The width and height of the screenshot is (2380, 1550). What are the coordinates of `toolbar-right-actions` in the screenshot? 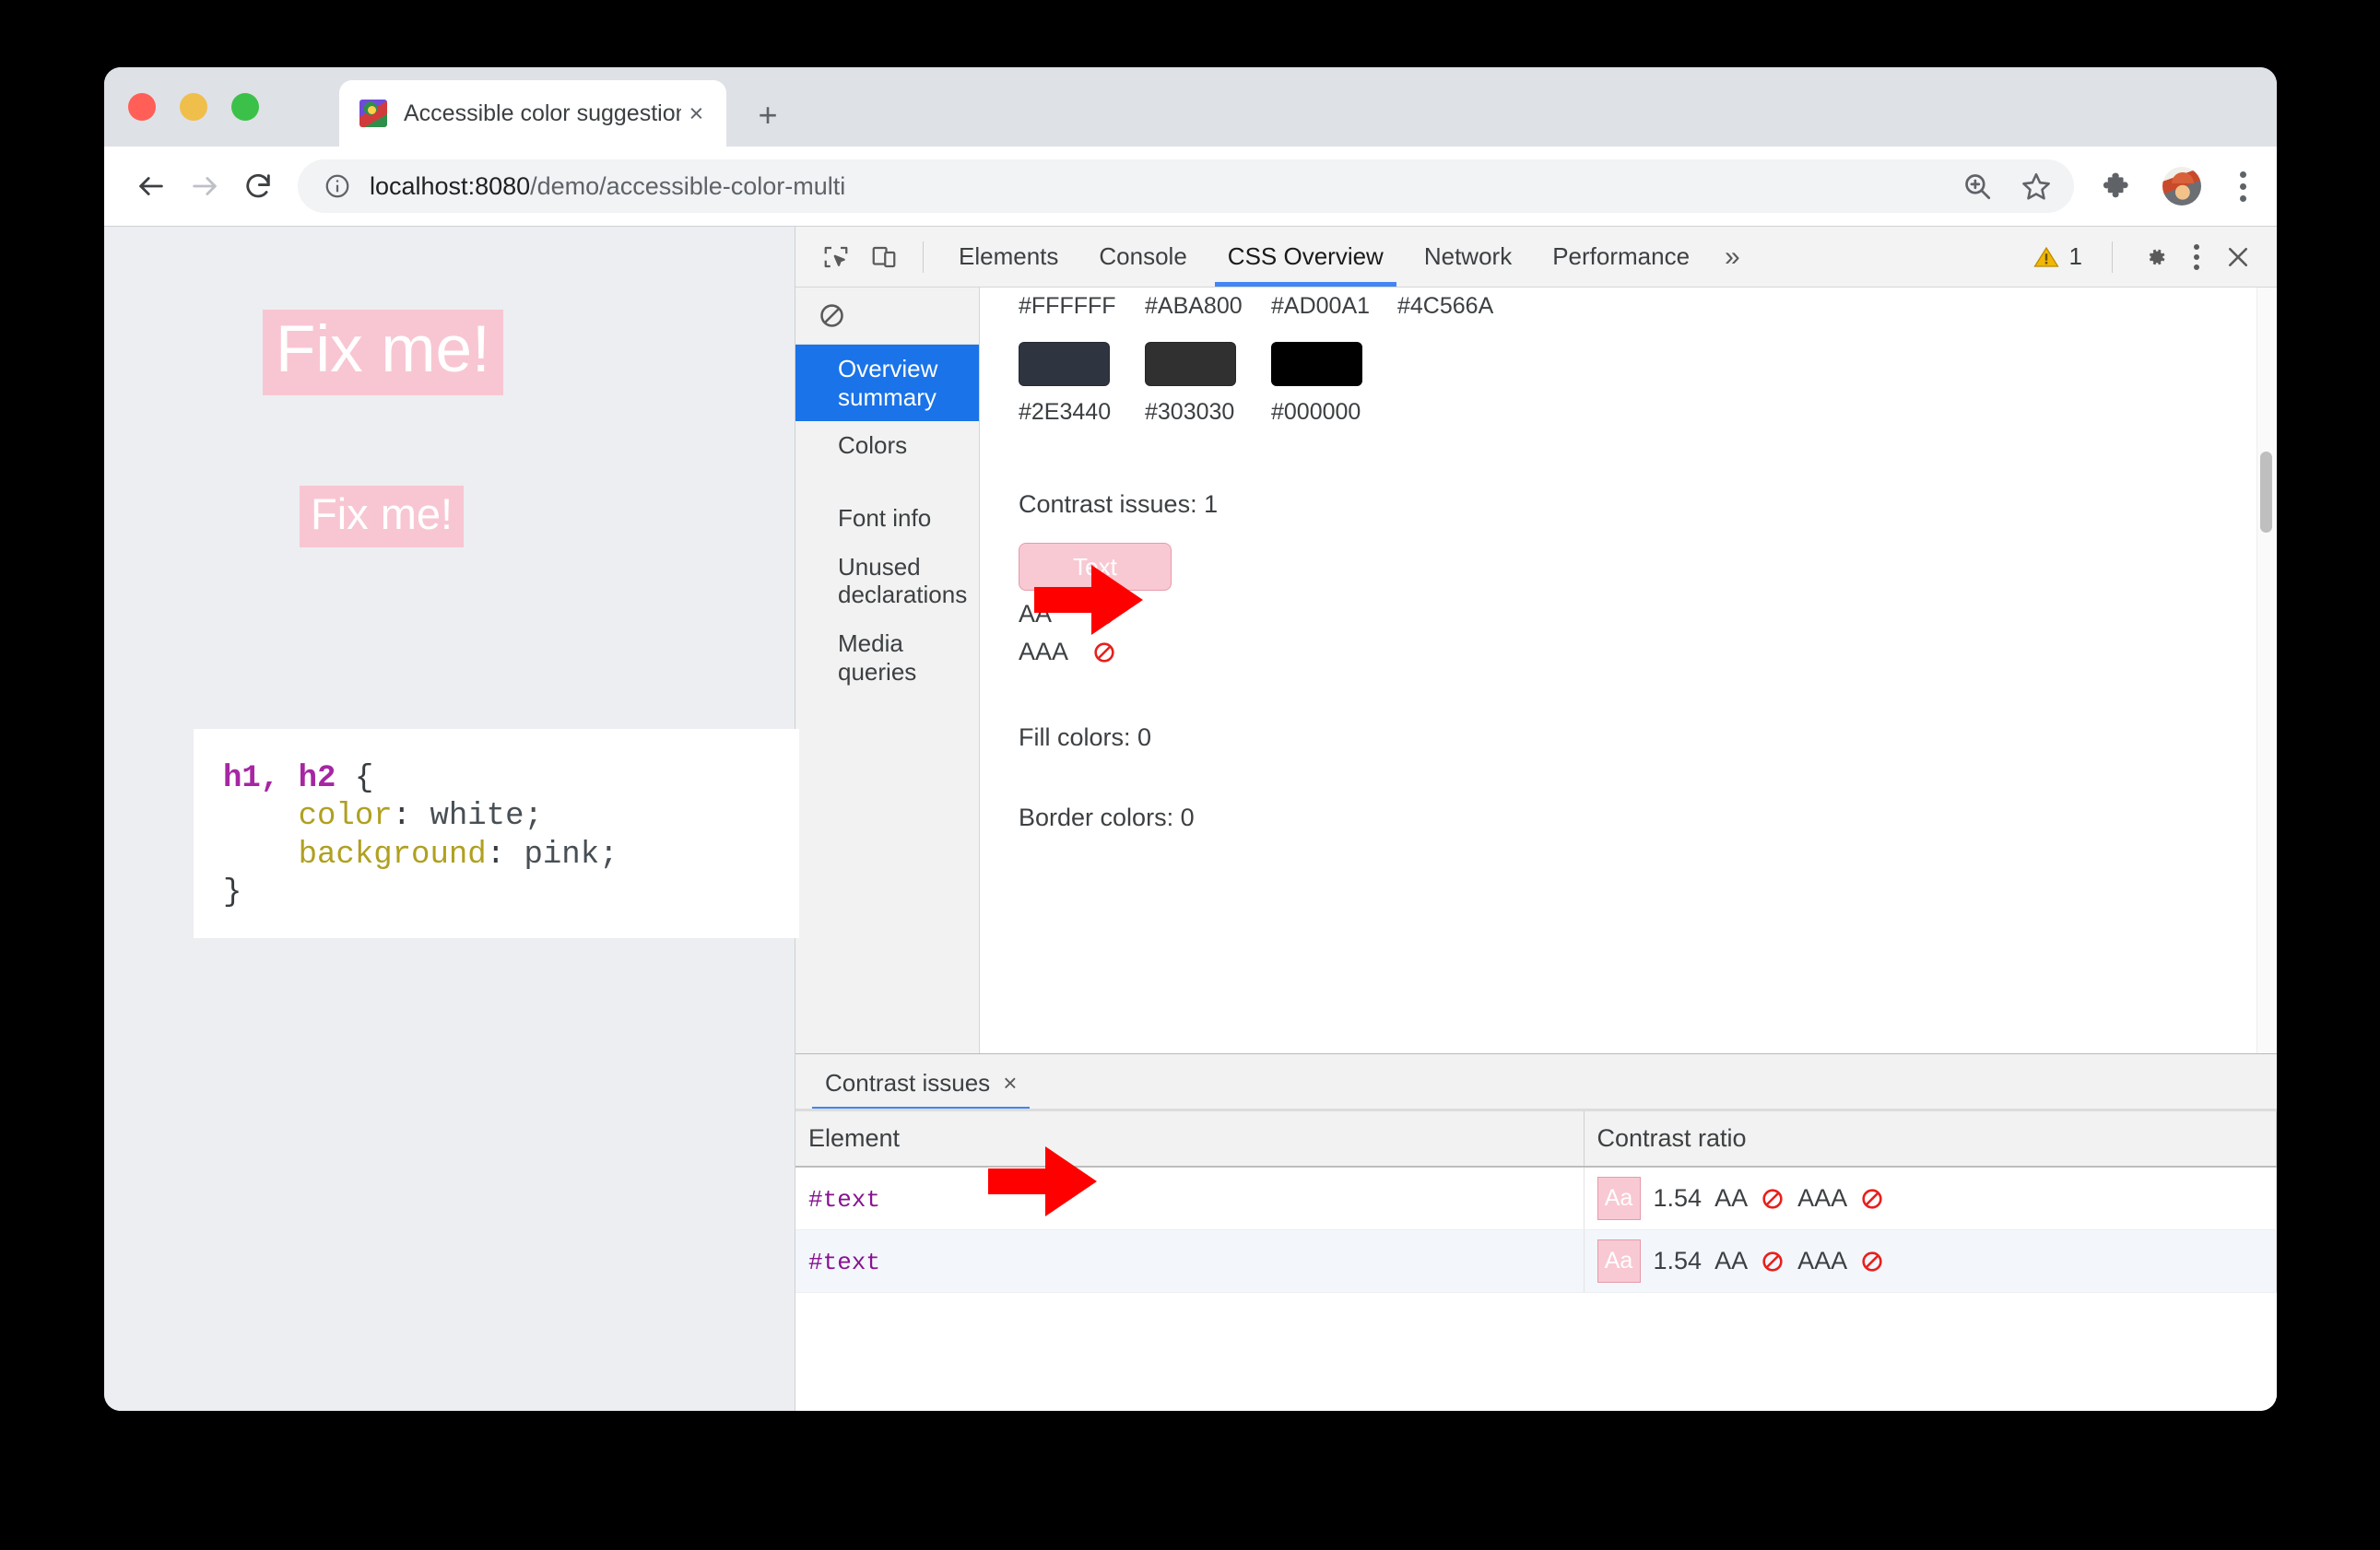 It's located at (2168, 186).